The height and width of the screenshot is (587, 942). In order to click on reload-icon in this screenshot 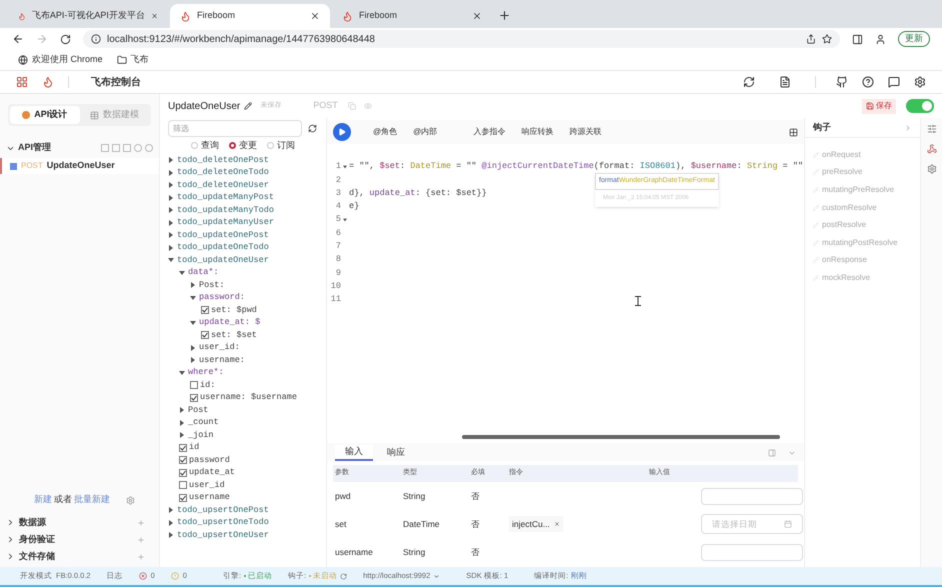, I will do `click(65, 39)`.